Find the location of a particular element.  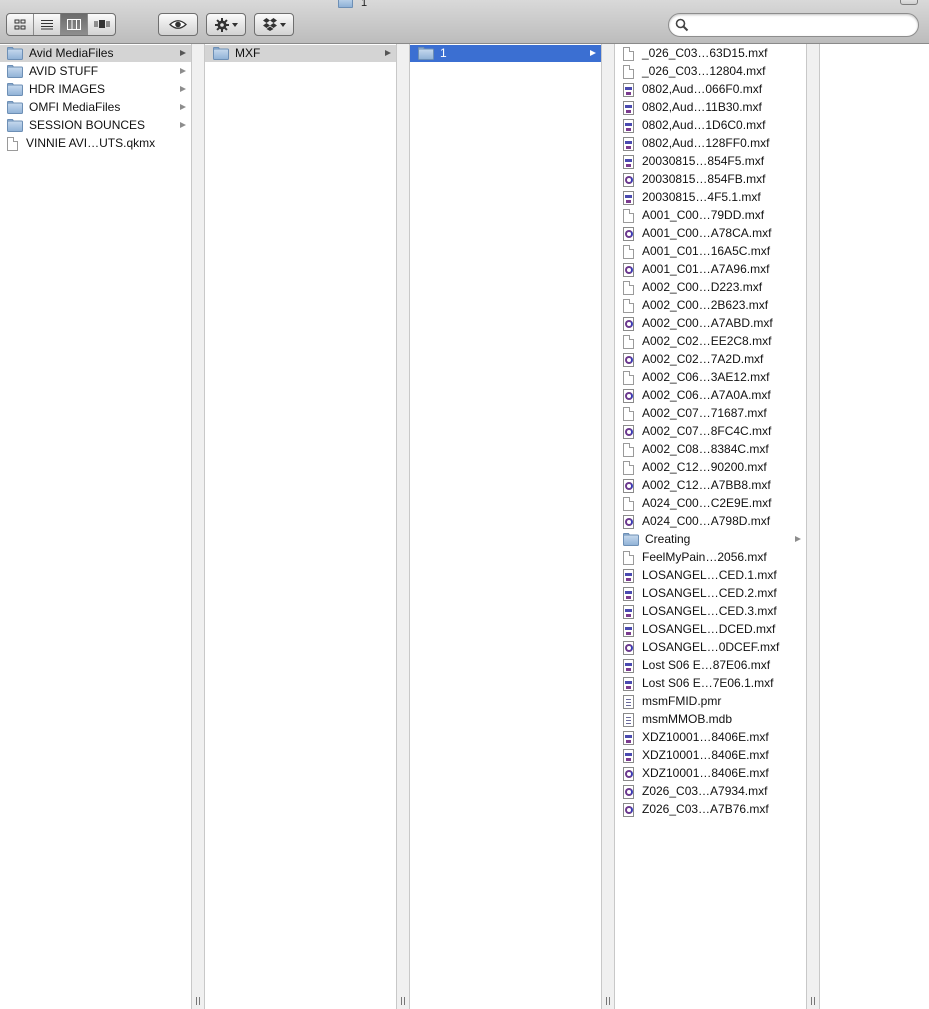

column-4-item: A001_C01…A7A96.mxf is located at coordinates (710, 269).